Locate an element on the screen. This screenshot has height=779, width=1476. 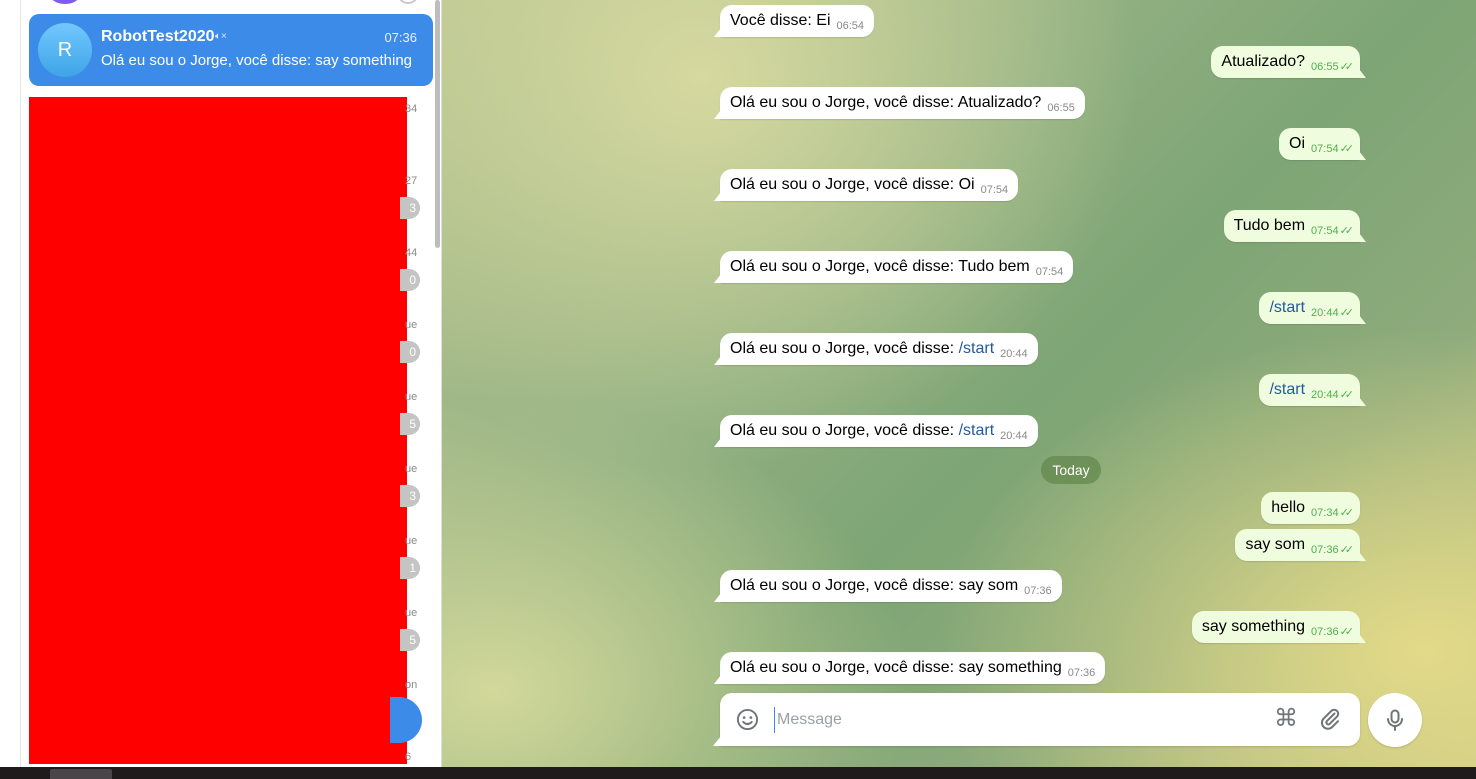
message-outgoing: Atualizado? 06:55 ✓✓ is located at coordinates (1288, 62).